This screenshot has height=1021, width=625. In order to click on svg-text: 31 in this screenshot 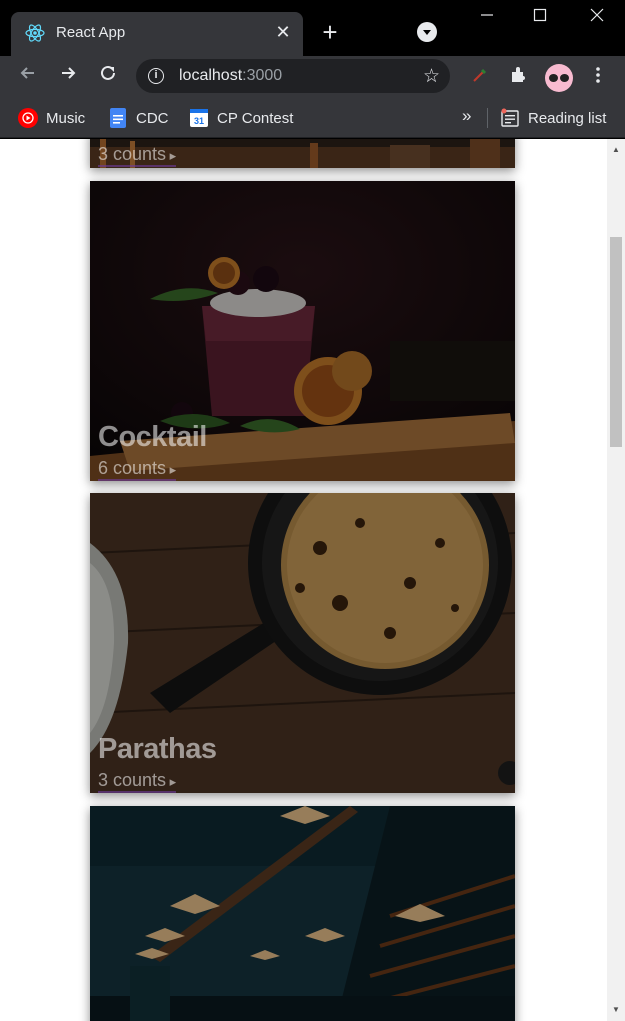, I will do `click(199, 121)`.